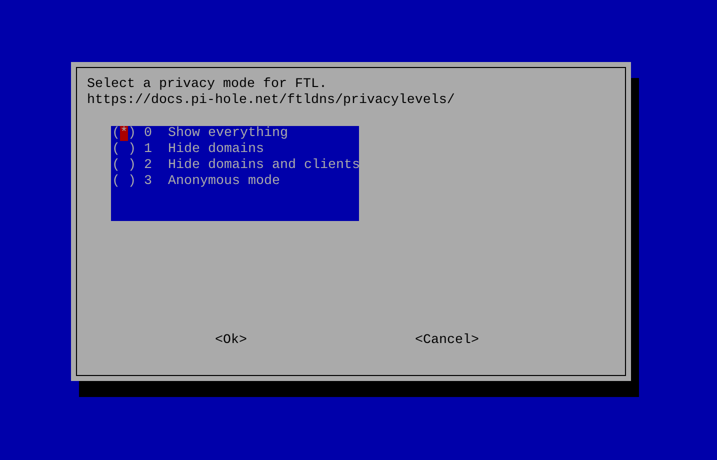  I want to click on option-label: Show everything, so click(228, 134).